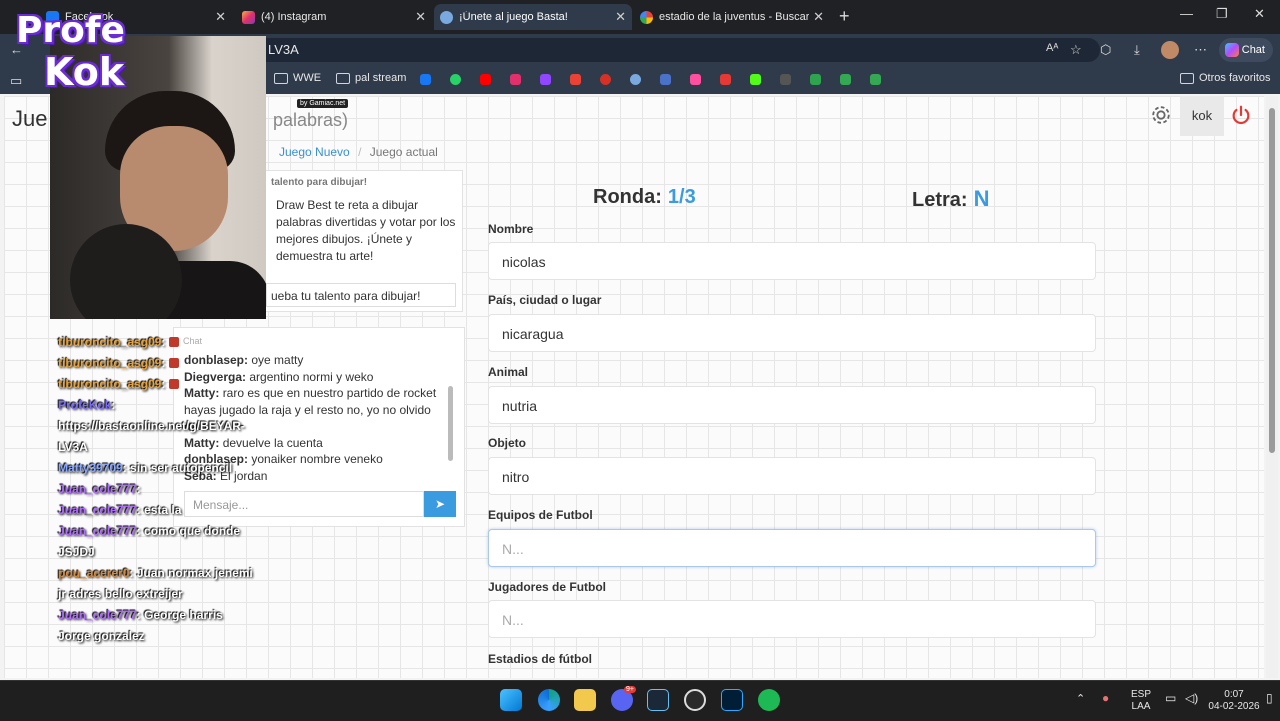  Describe the element at coordinates (1259, 14) in the screenshot. I see `close-window-icon: ✕` at that location.